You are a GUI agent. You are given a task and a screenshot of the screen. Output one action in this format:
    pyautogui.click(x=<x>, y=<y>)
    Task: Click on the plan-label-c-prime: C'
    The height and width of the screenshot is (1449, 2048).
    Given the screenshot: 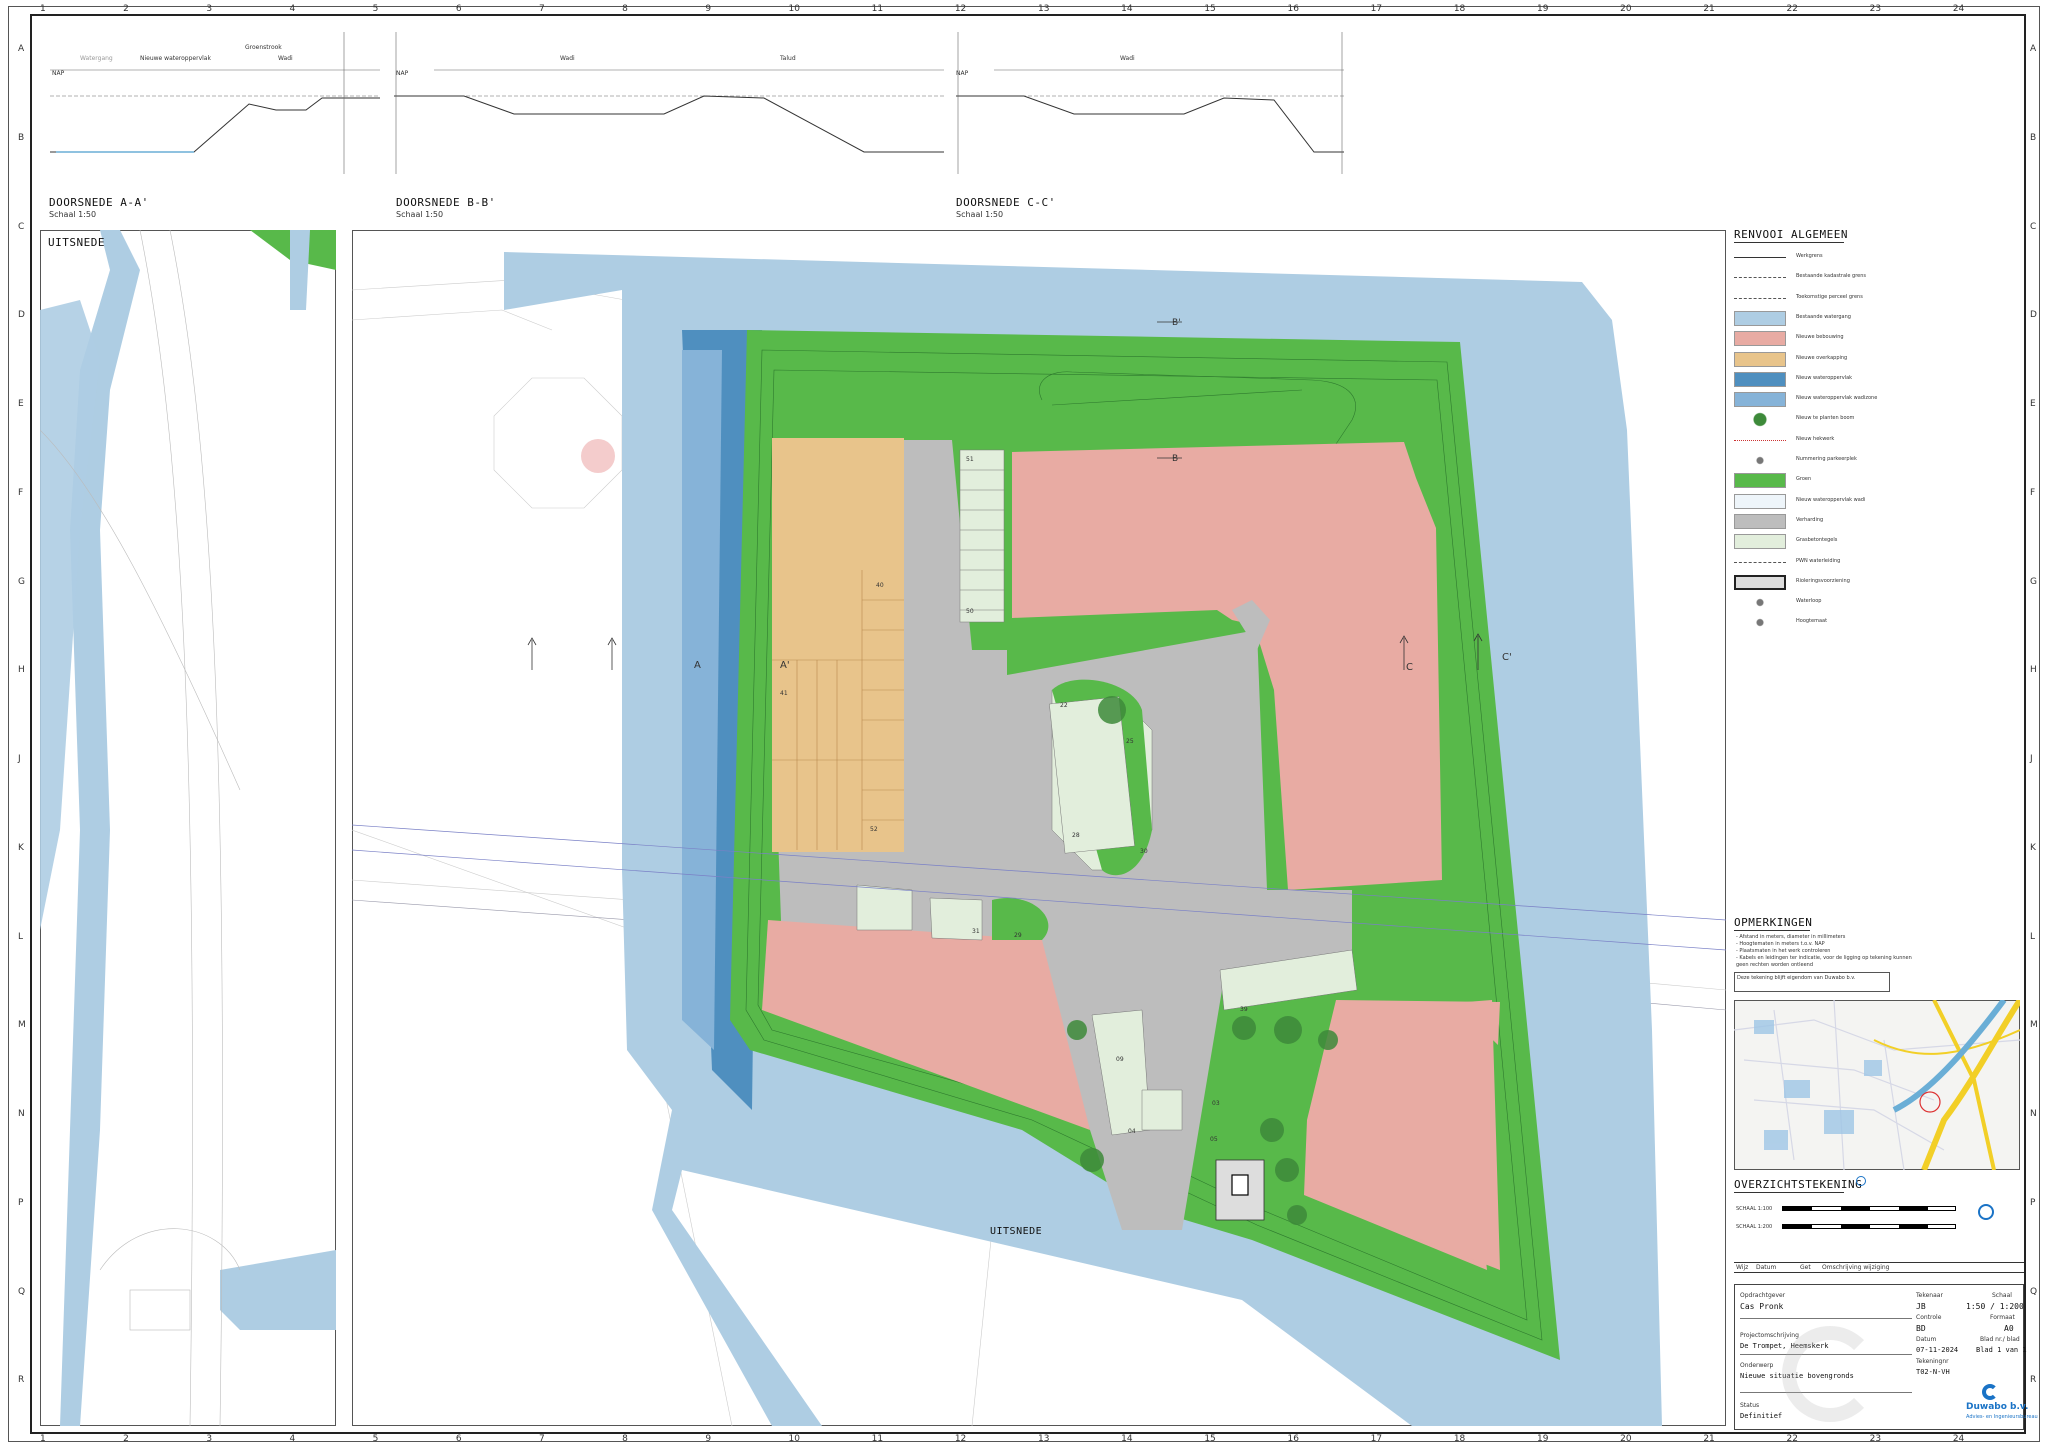 What is the action you would take?
    pyautogui.click(x=1507, y=657)
    